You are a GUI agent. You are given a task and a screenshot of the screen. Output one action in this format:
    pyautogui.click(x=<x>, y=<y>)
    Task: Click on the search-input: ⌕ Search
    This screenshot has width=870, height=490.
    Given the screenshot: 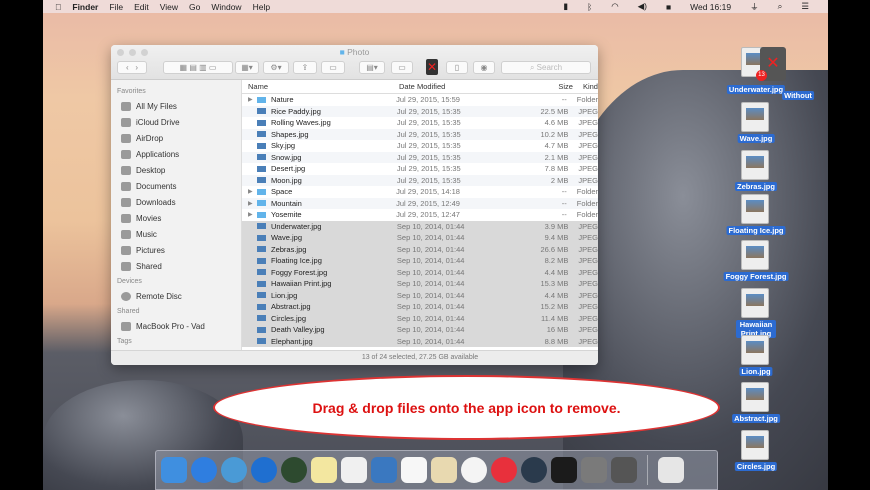 What is the action you would take?
    pyautogui.click(x=546, y=67)
    